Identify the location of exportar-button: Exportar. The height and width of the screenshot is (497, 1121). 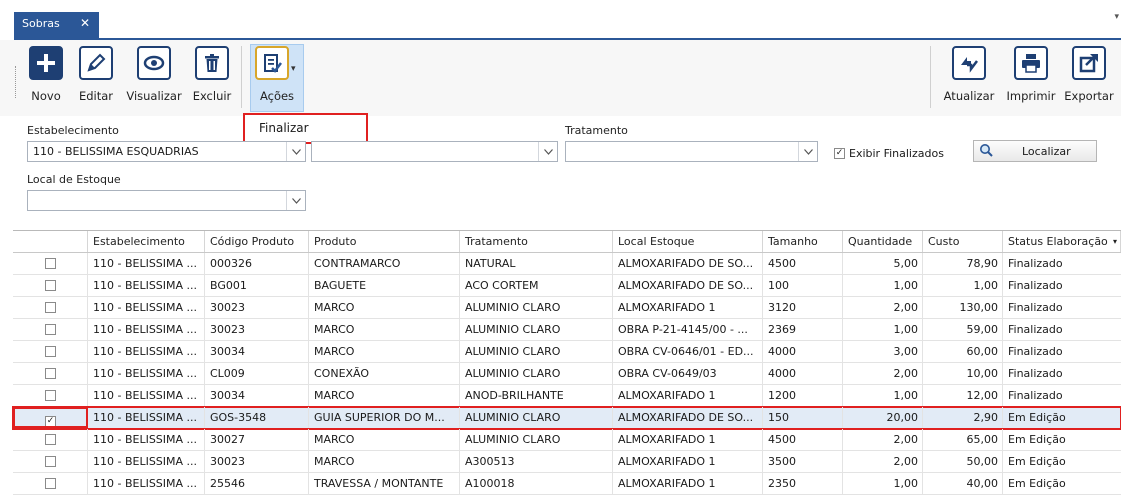
(1089, 78).